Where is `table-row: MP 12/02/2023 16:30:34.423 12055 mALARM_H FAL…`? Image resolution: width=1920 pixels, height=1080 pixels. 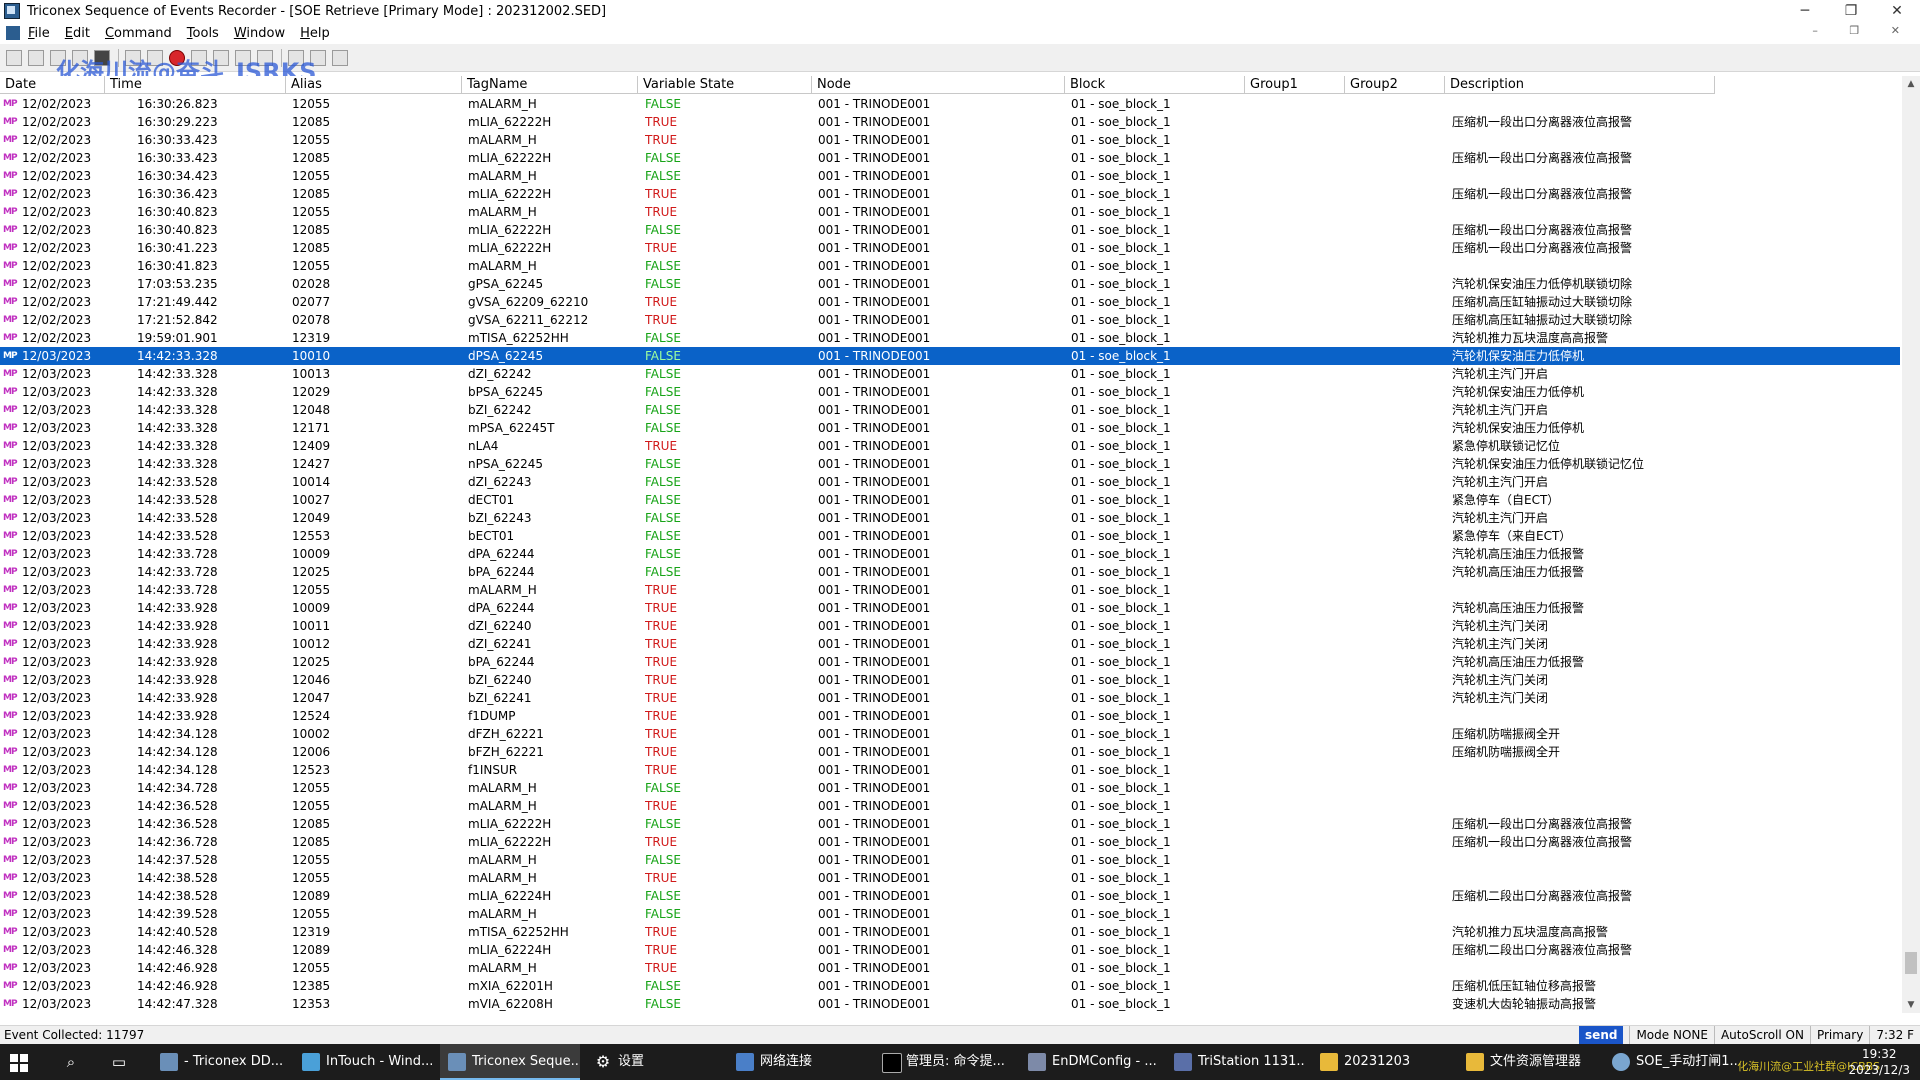
table-row: MP 12/02/2023 16:30:34.423 12055 mALARM_H FAL… is located at coordinates (950, 176).